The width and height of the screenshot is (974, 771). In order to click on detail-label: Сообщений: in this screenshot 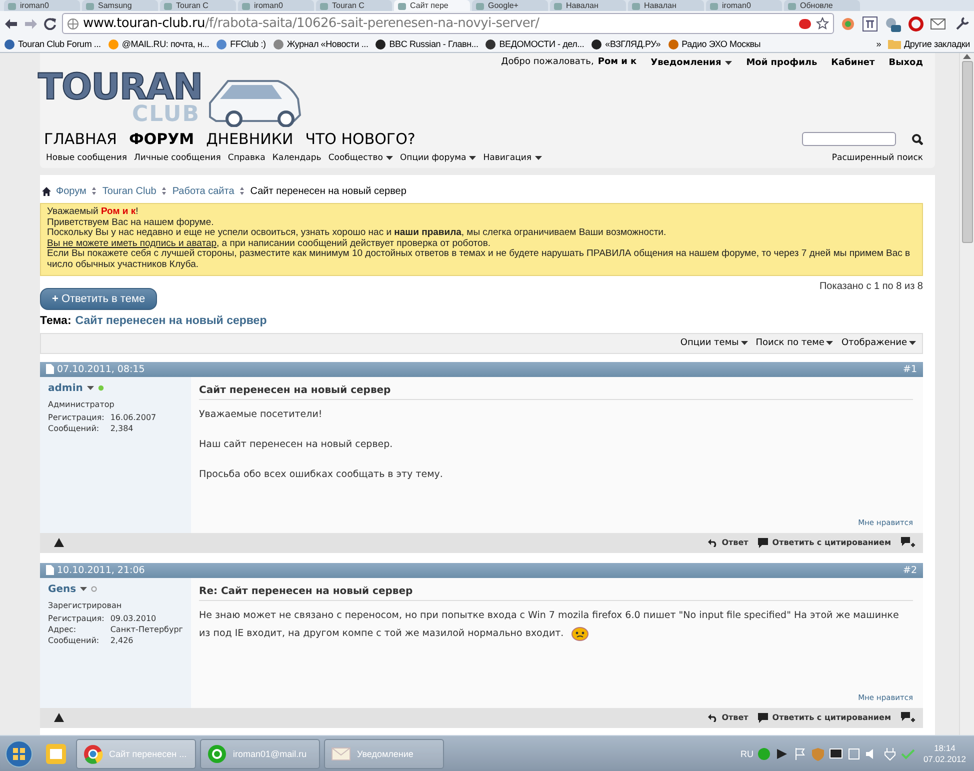, I will do `click(74, 640)`.